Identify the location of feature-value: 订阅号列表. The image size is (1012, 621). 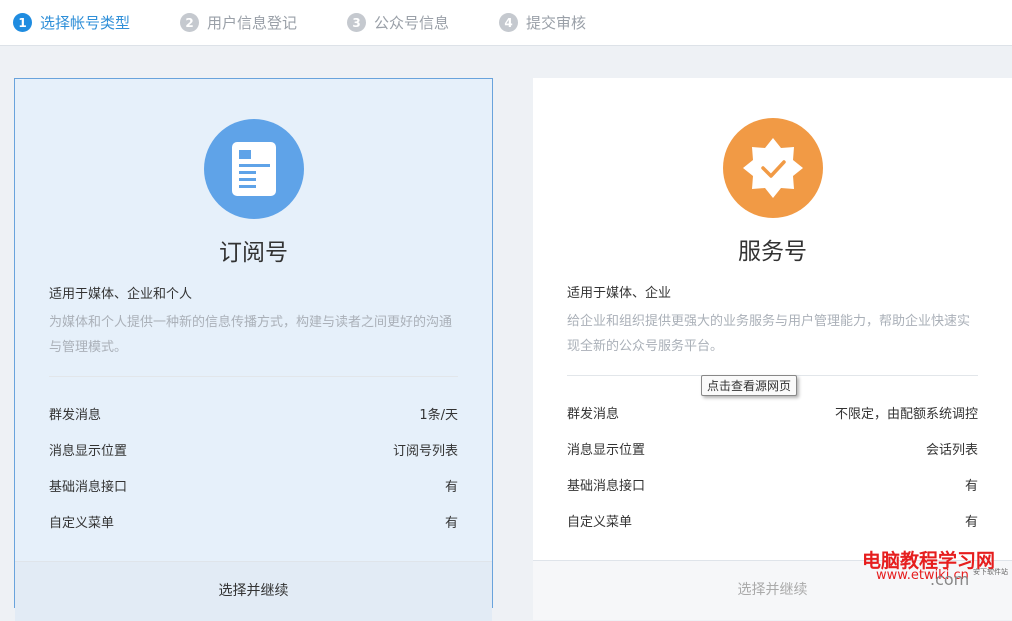
(425, 451).